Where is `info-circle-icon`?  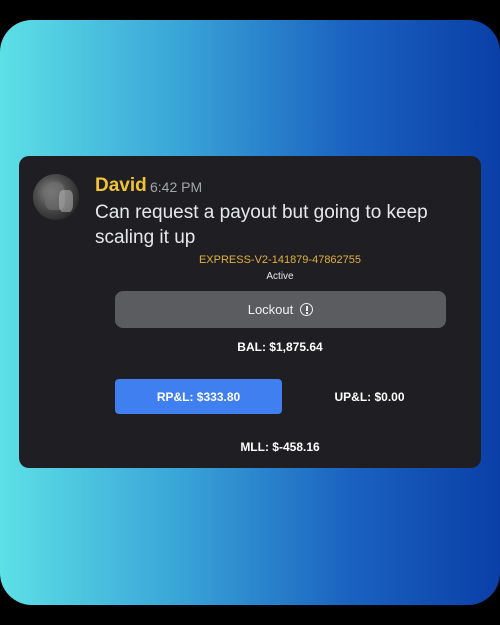 info-circle-icon is located at coordinates (307, 309).